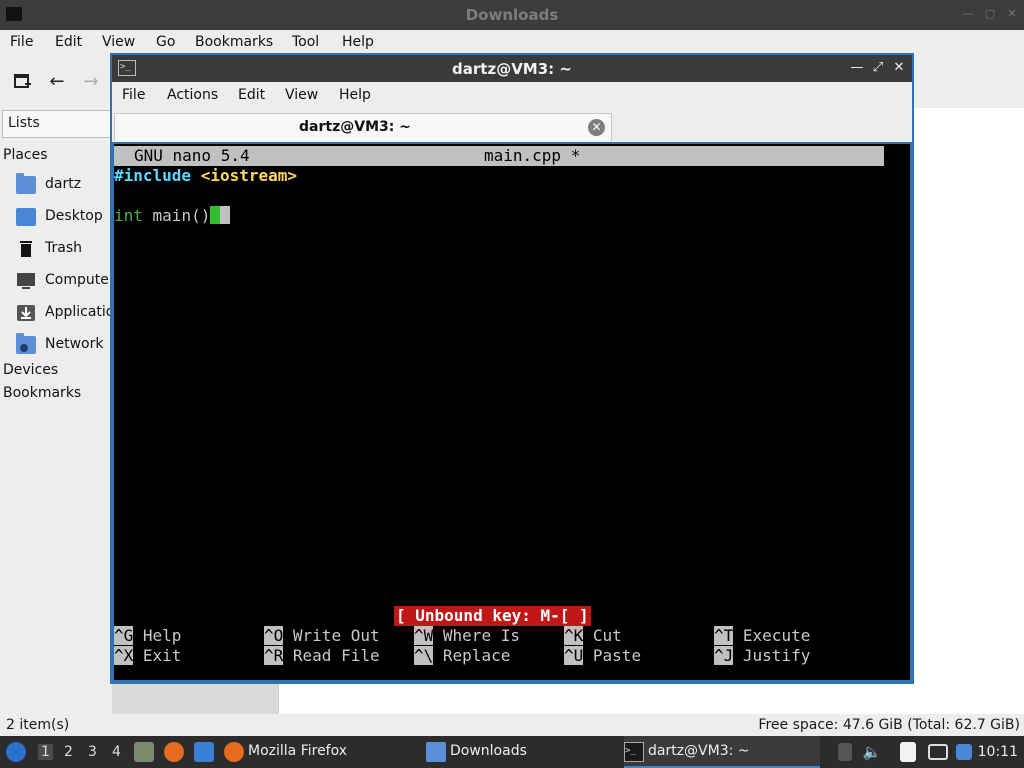 Image resolution: width=1024 pixels, height=768 pixels. I want to click on firefox-launcher-icon, so click(174, 752).